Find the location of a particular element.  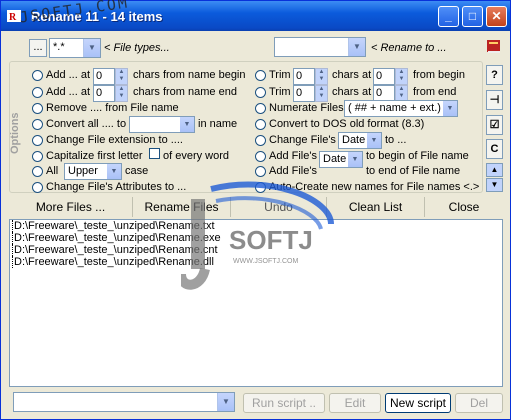

watermark-logo-url: WWW.JSOFTJ.COM is located at coordinates (265, 261).